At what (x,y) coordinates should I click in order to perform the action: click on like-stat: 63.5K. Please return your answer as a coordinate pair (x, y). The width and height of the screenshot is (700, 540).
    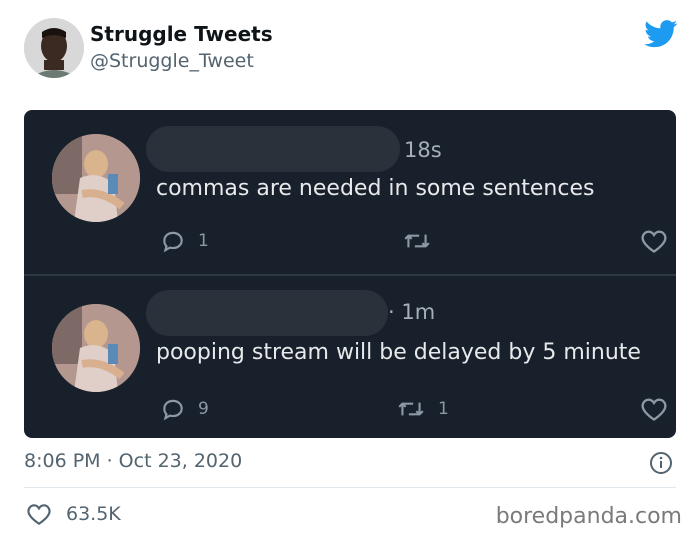
    Looking at the image, I should click on (73, 514).